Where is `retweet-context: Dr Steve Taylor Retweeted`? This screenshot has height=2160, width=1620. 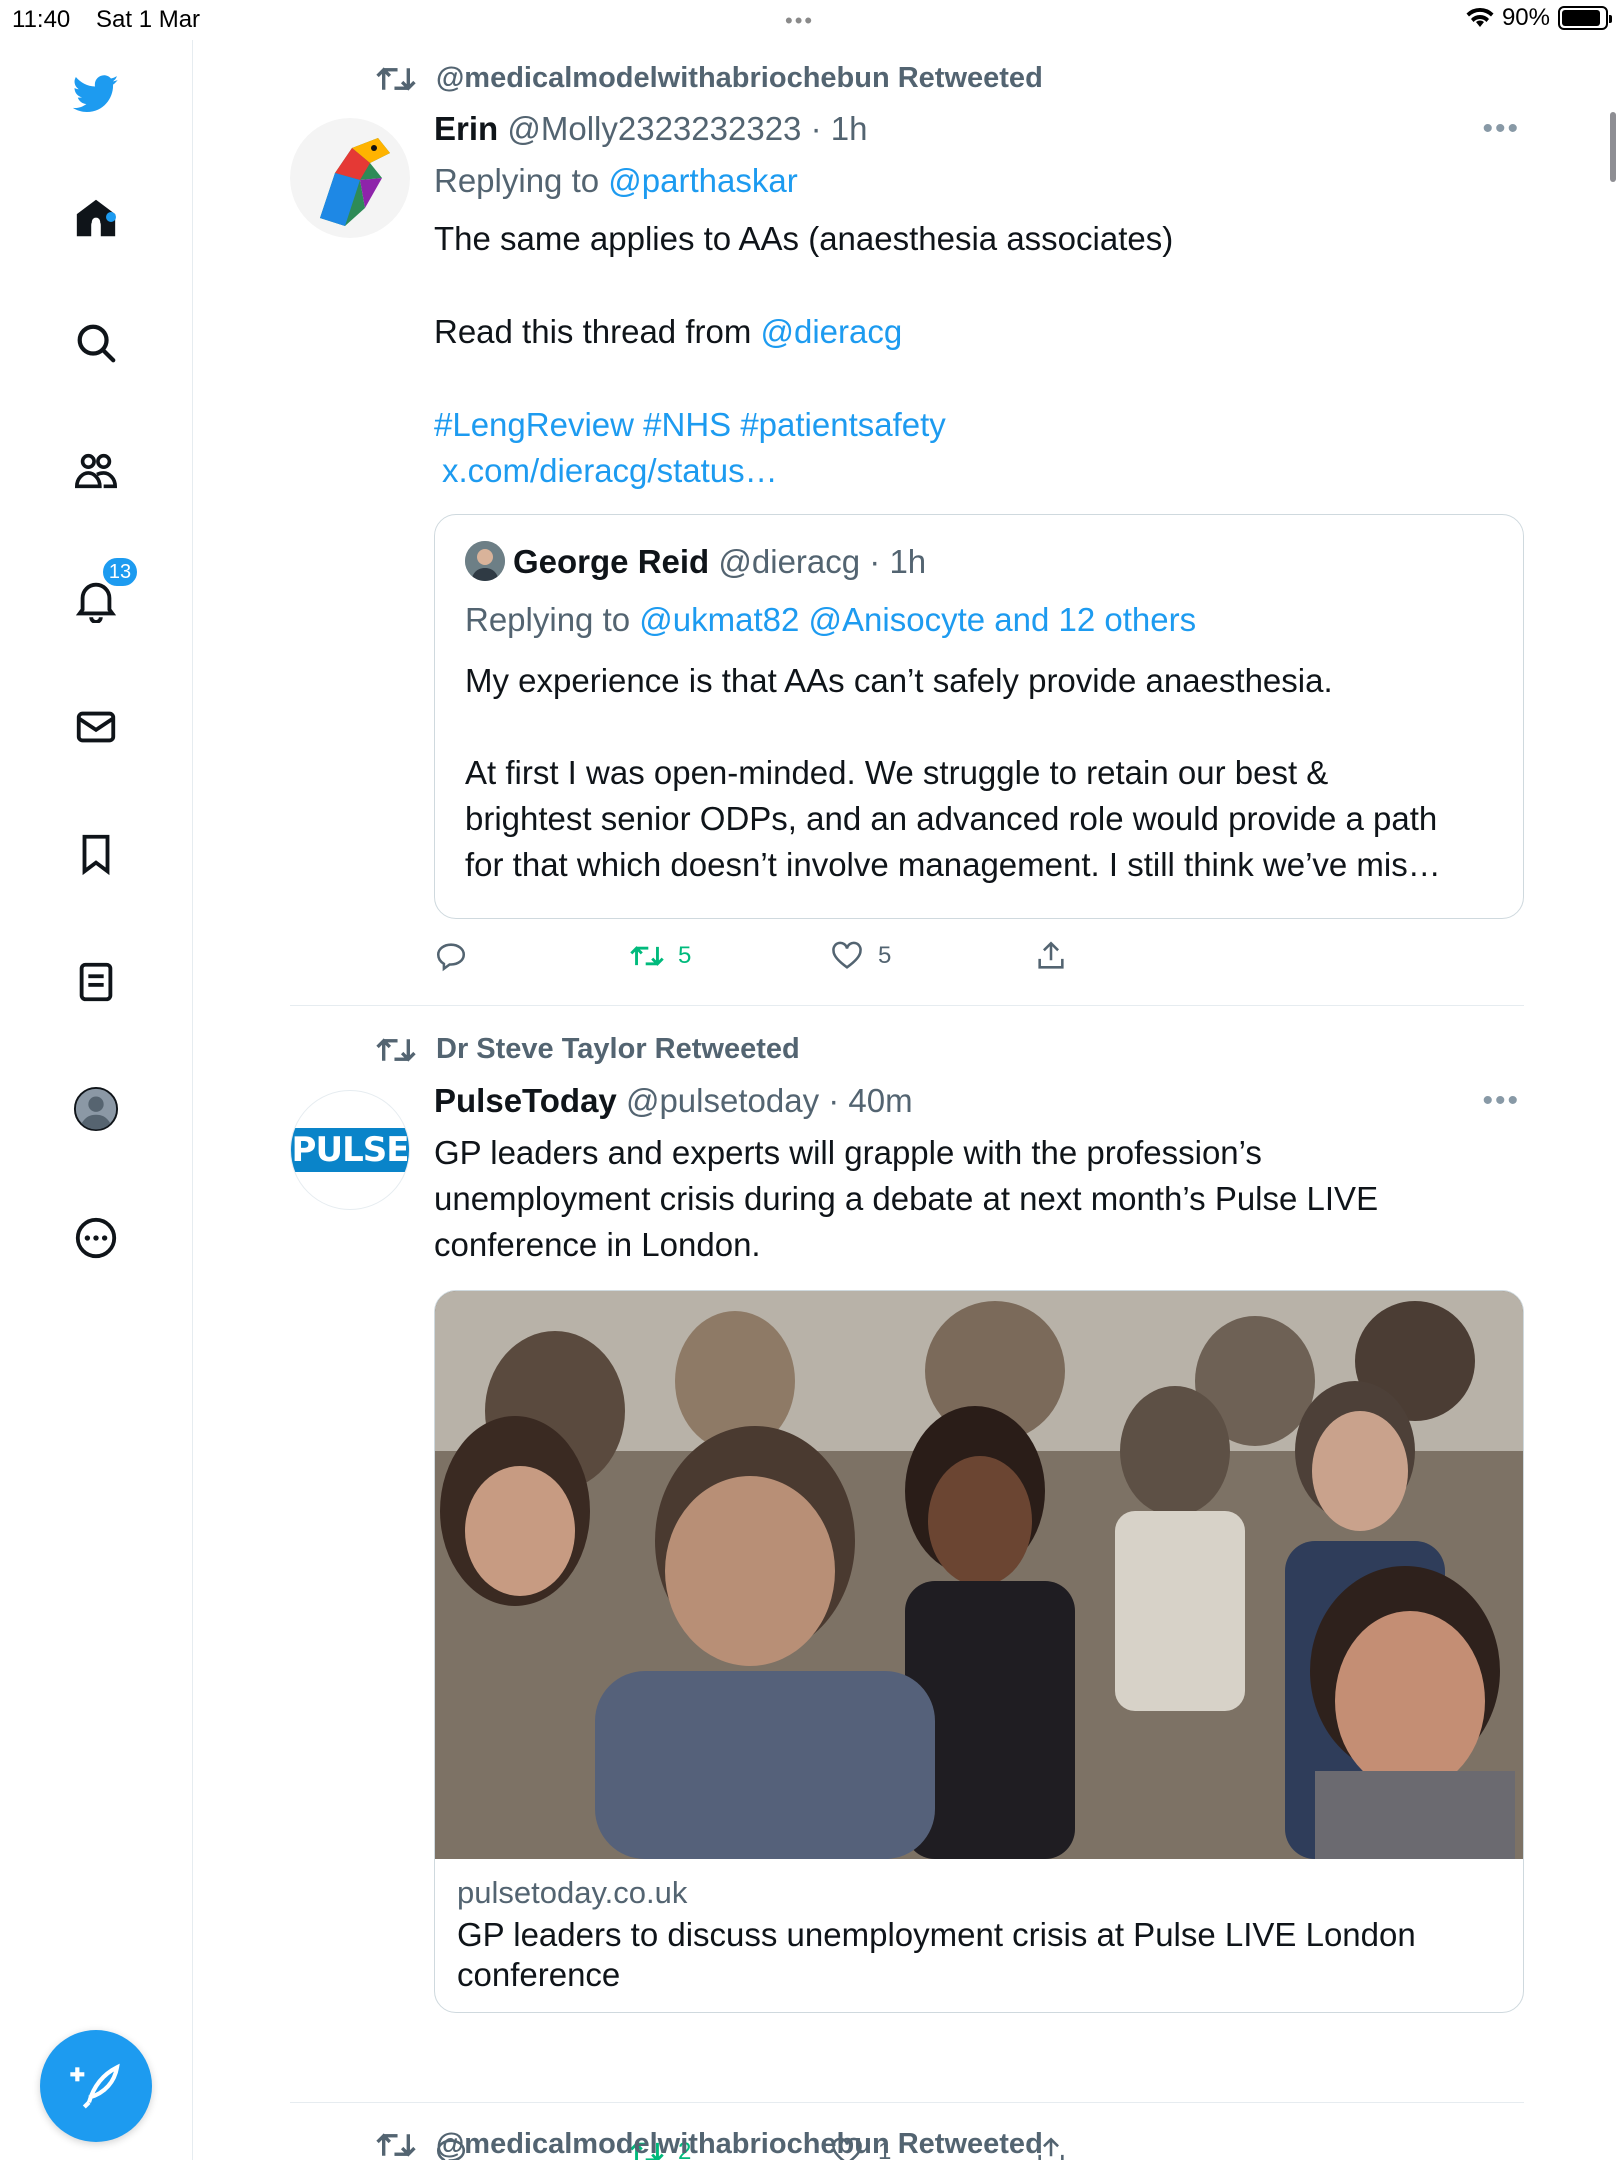 retweet-context: Dr Steve Taylor Retweeted is located at coordinates (588, 1049).